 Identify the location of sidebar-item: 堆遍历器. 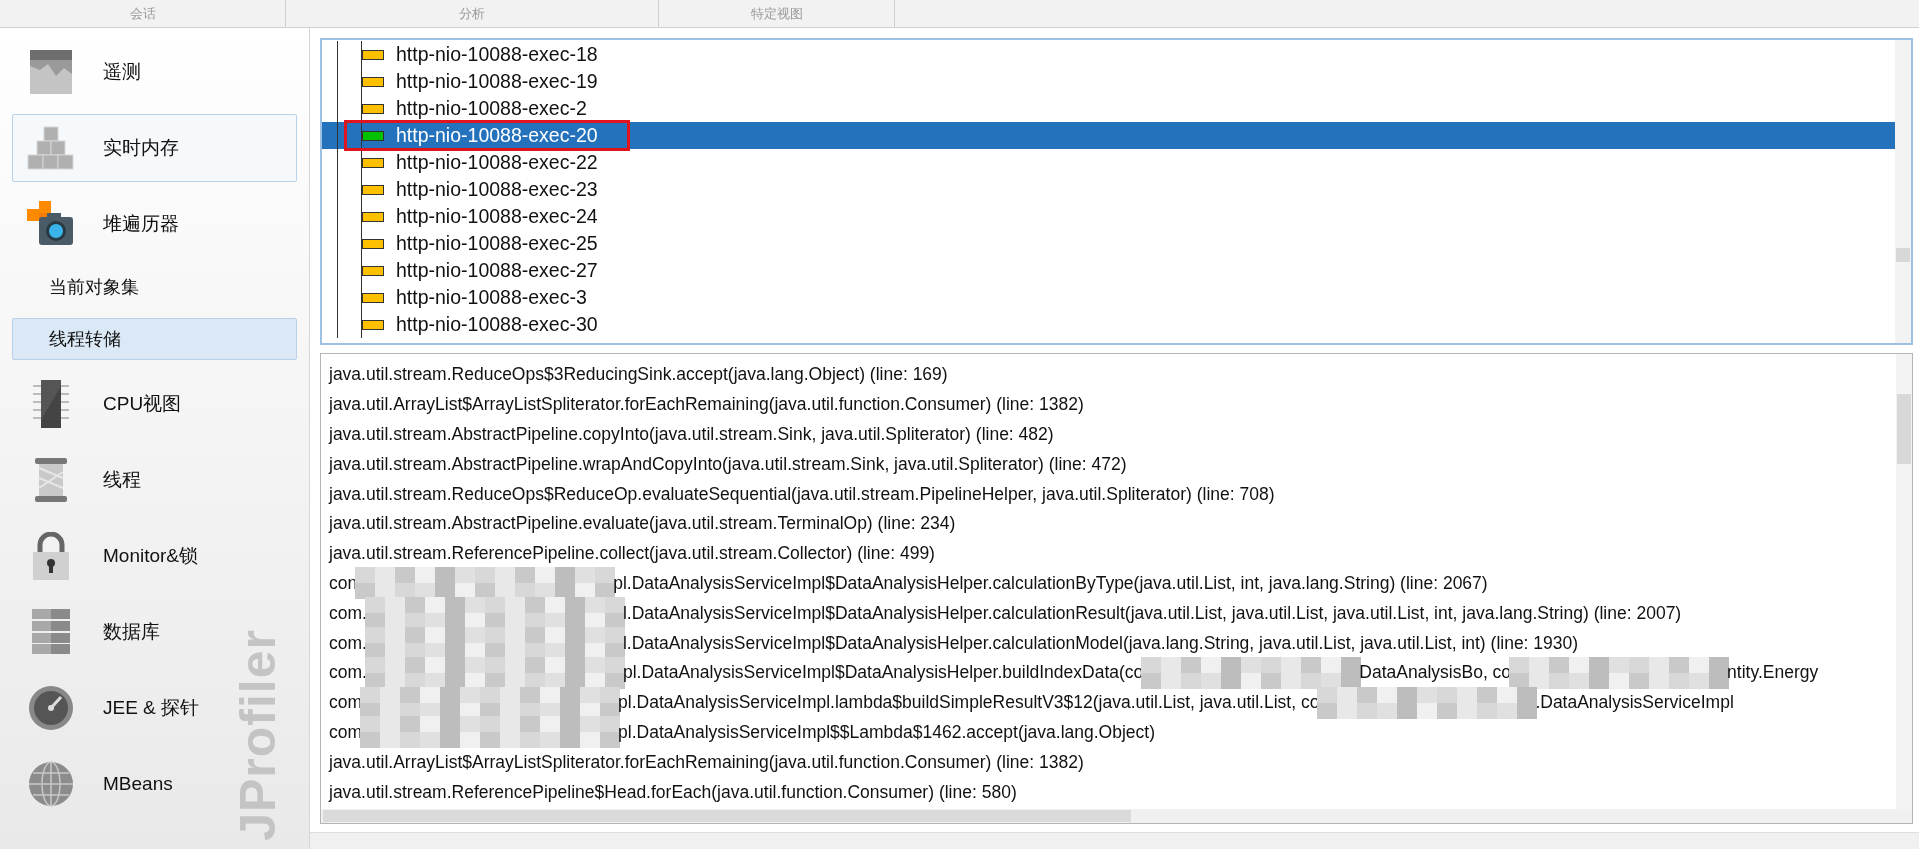
(101, 224).